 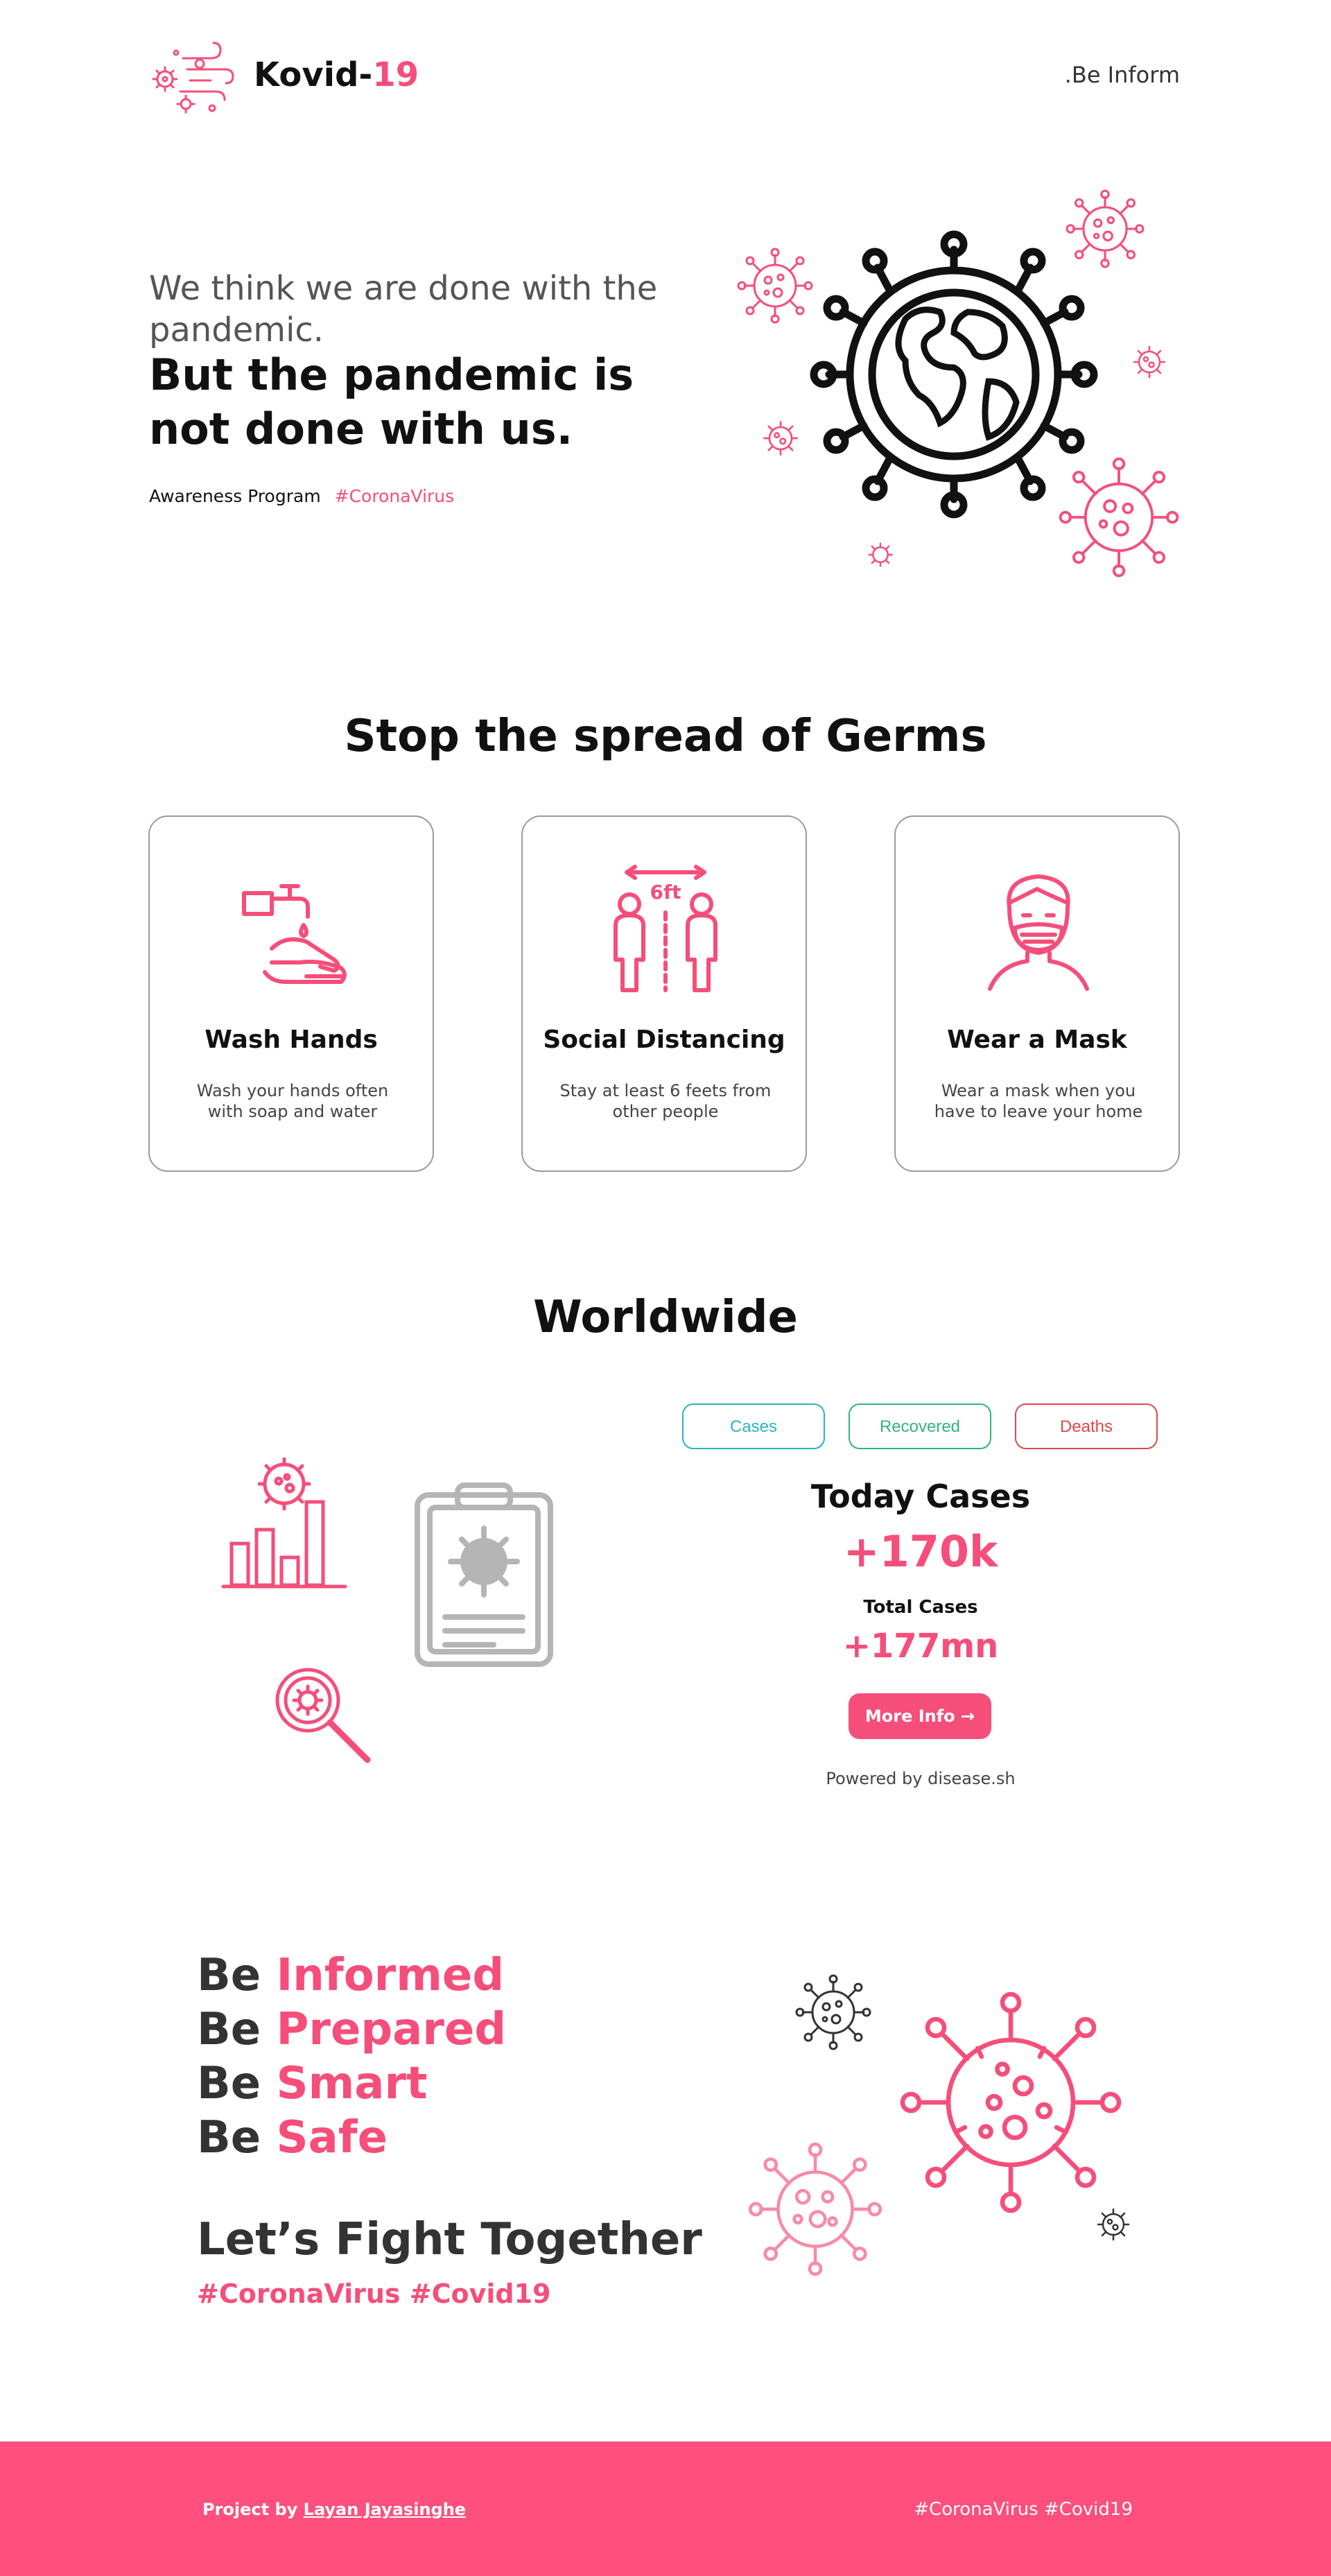 I want to click on globe-virus-icon, so click(x=954, y=374).